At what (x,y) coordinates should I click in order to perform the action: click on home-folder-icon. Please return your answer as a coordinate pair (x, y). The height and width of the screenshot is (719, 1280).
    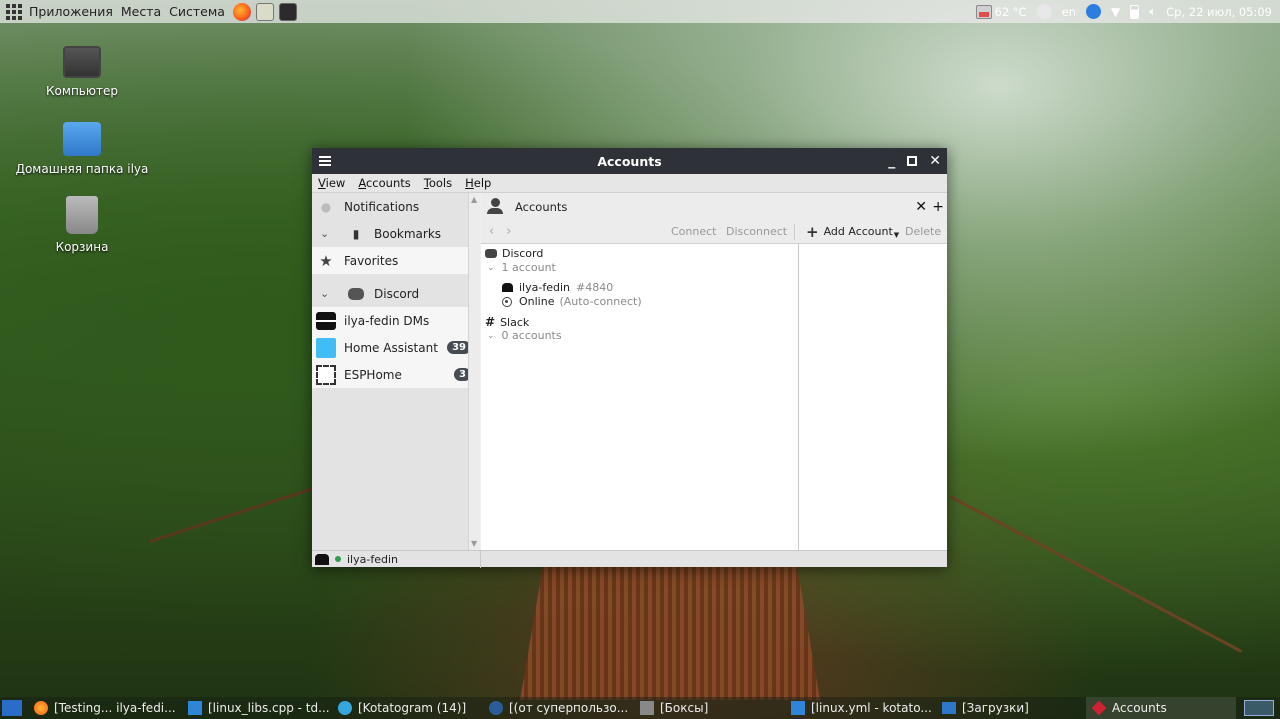
    Looking at the image, I should click on (82, 139).